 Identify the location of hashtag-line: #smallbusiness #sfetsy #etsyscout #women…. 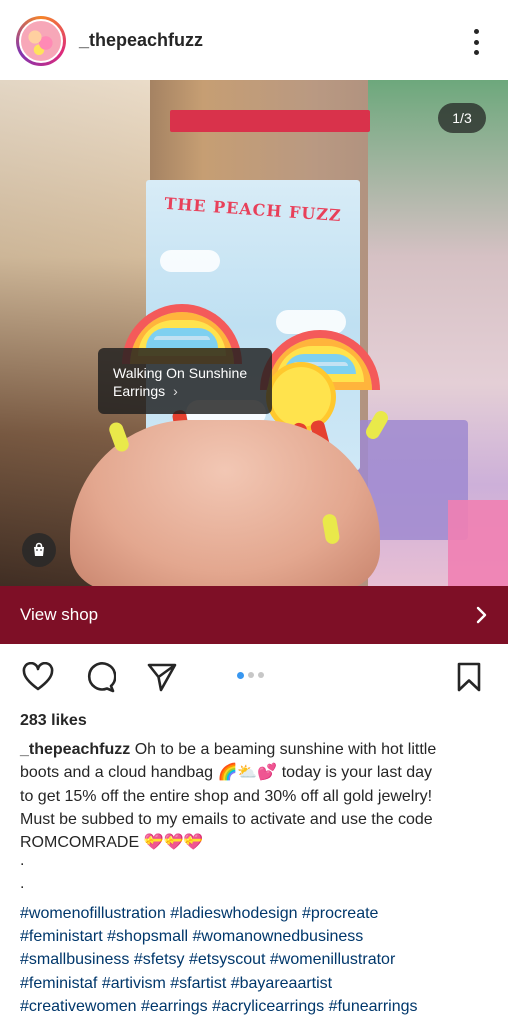
(260, 959).